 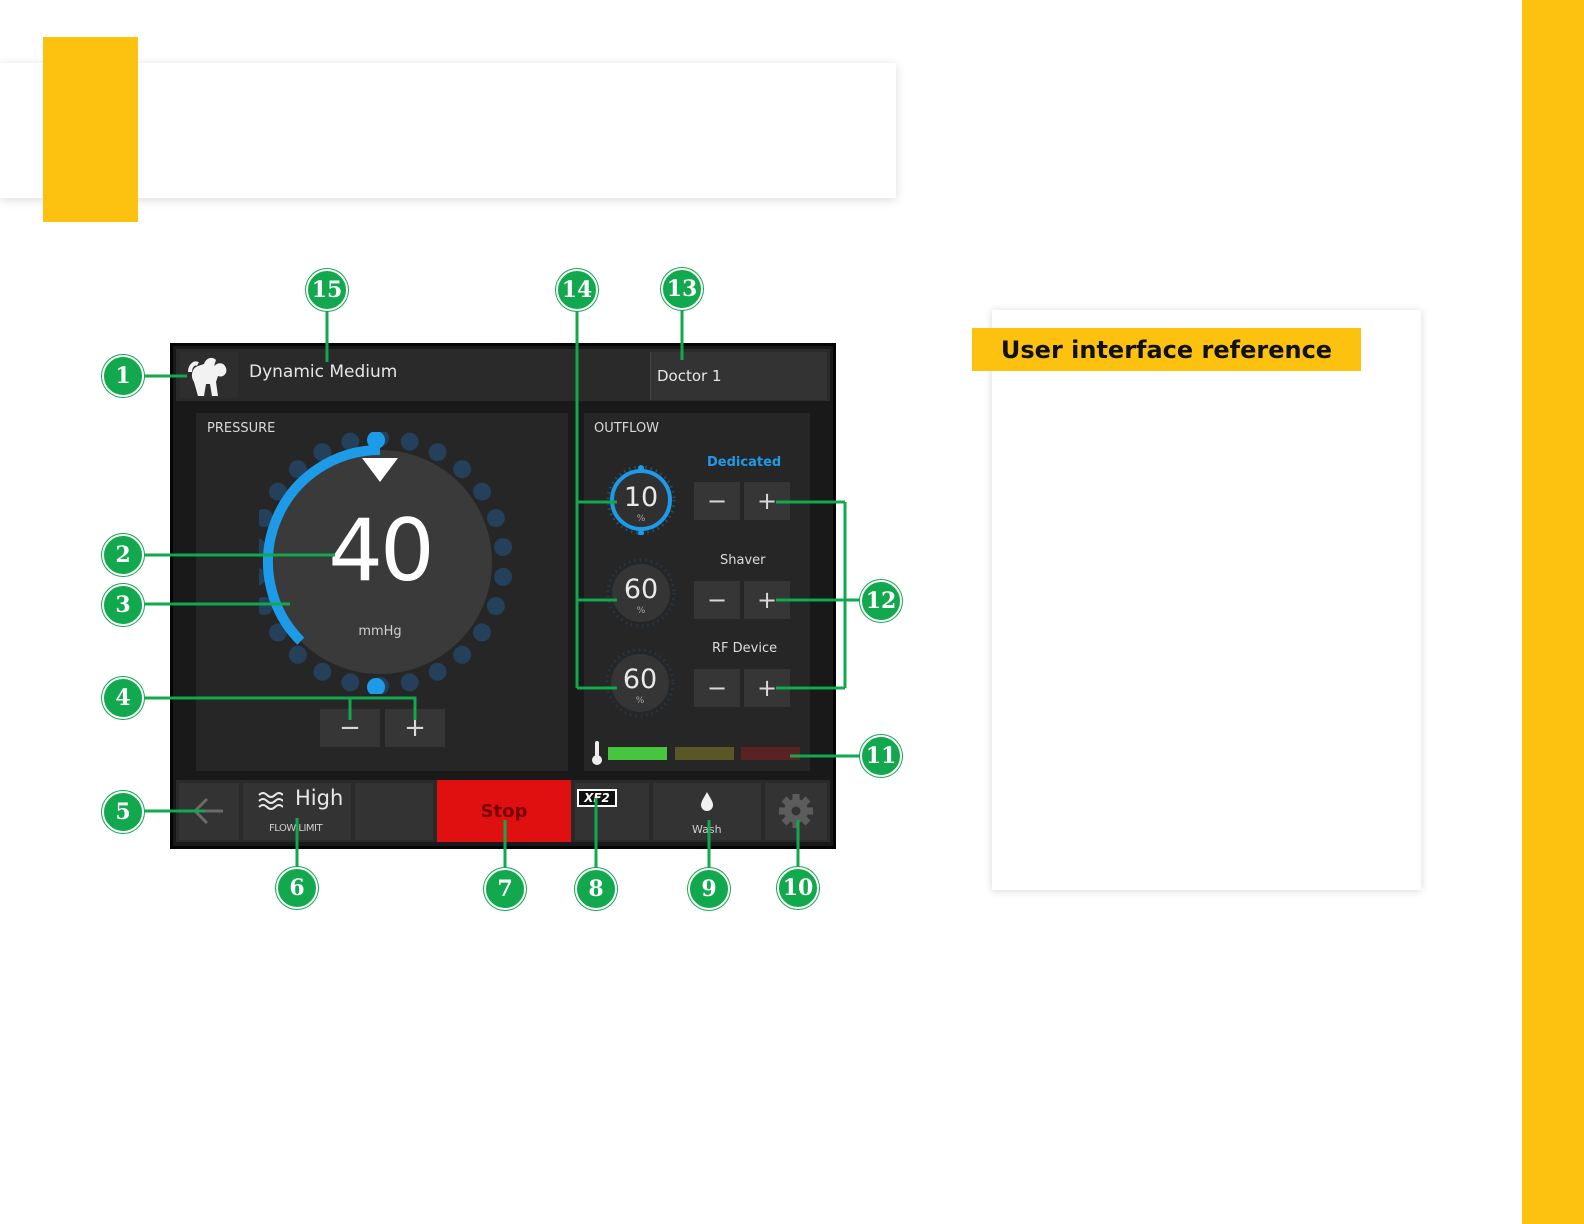 I want to click on callout-7: 7, so click(x=505, y=889).